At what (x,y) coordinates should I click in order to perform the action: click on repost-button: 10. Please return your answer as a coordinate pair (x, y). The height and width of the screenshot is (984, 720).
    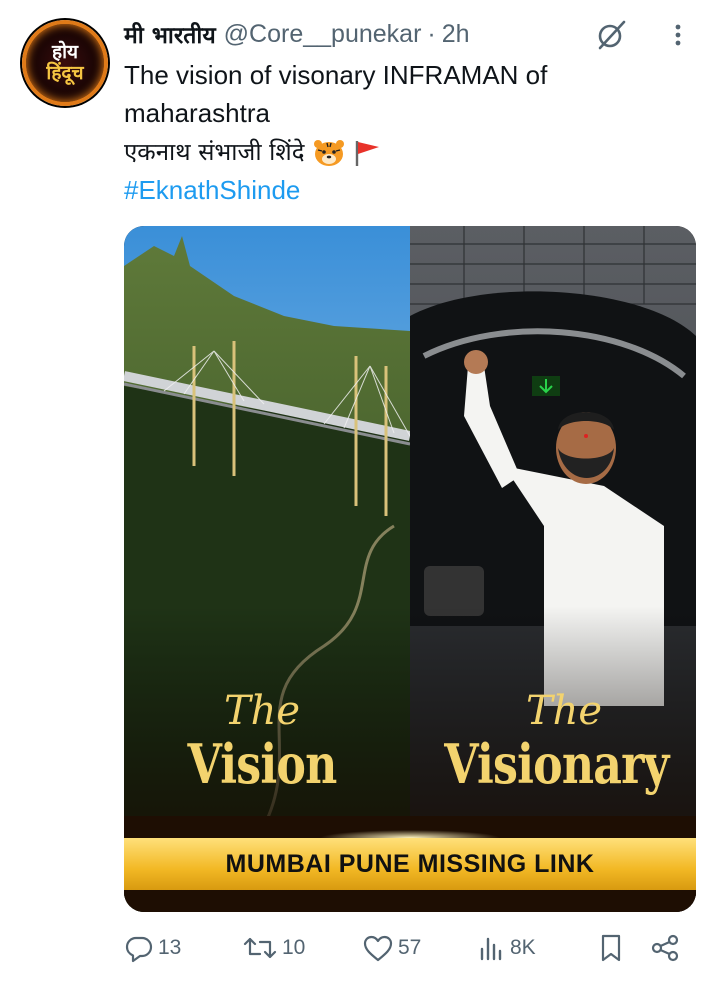
    Looking at the image, I should click on (273, 948).